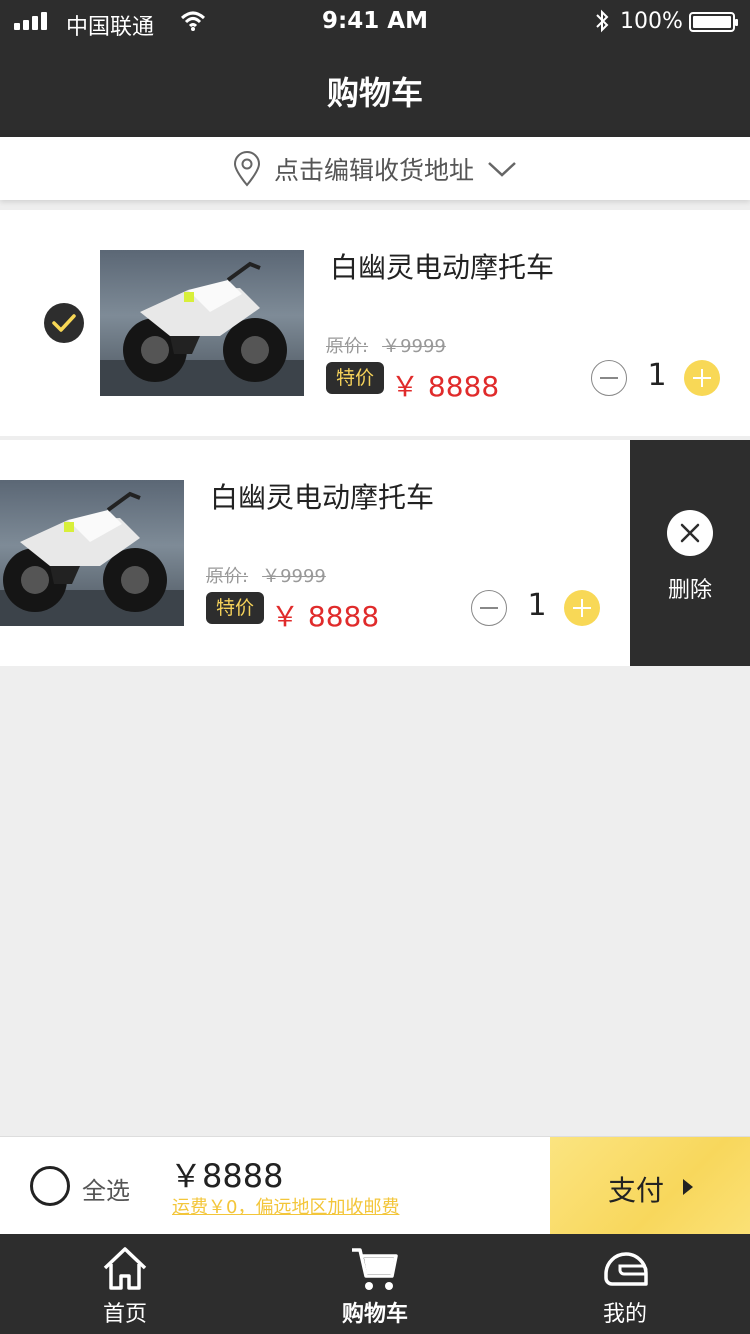 This screenshot has width=750, height=1334. I want to click on checkmark-icon, so click(64, 323).